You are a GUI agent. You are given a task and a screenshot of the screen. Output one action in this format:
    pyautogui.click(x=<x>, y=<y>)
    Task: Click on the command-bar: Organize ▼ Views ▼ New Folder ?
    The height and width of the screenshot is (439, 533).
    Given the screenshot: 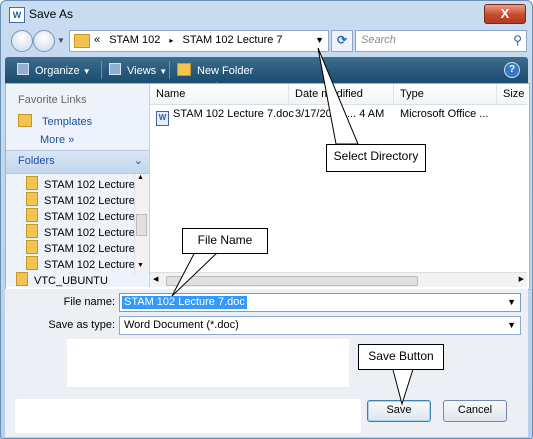 What is the action you would take?
    pyautogui.click(x=266, y=70)
    